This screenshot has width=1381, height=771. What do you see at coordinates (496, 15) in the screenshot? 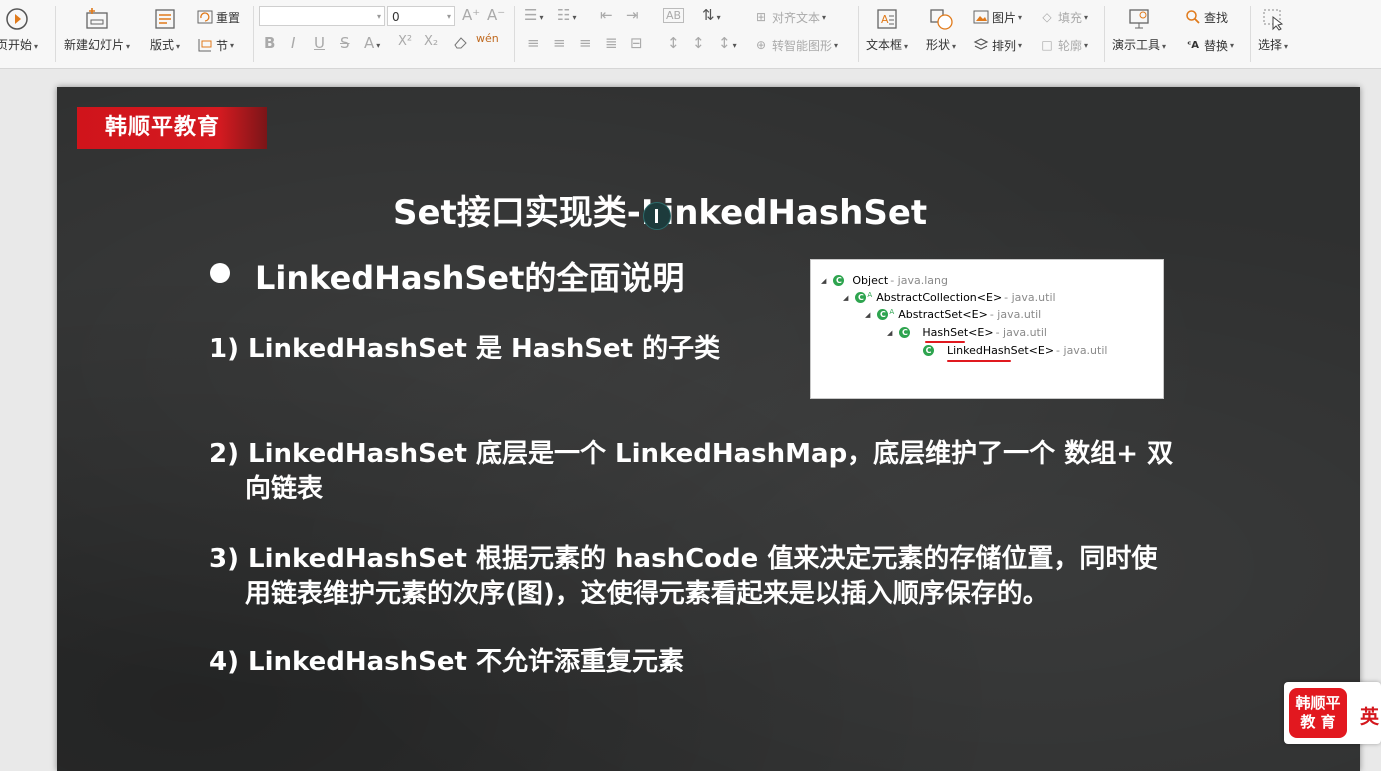
I see `font-shrink-icon: A⁻` at bounding box center [496, 15].